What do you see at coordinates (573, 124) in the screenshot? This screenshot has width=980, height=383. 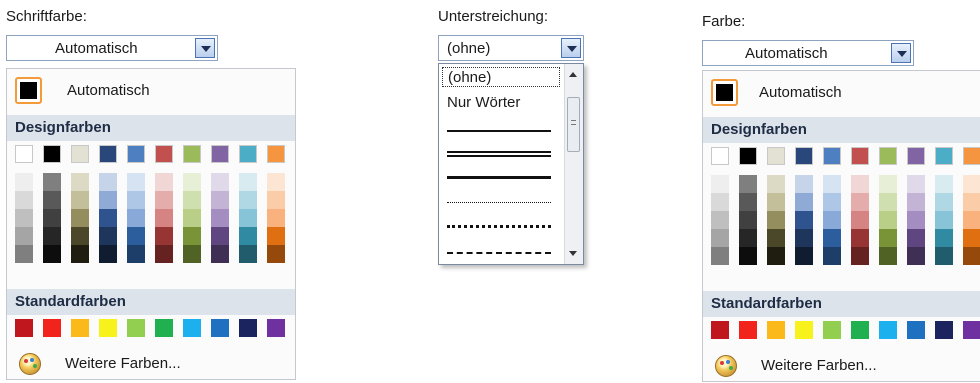 I see `scroll-thumb` at bounding box center [573, 124].